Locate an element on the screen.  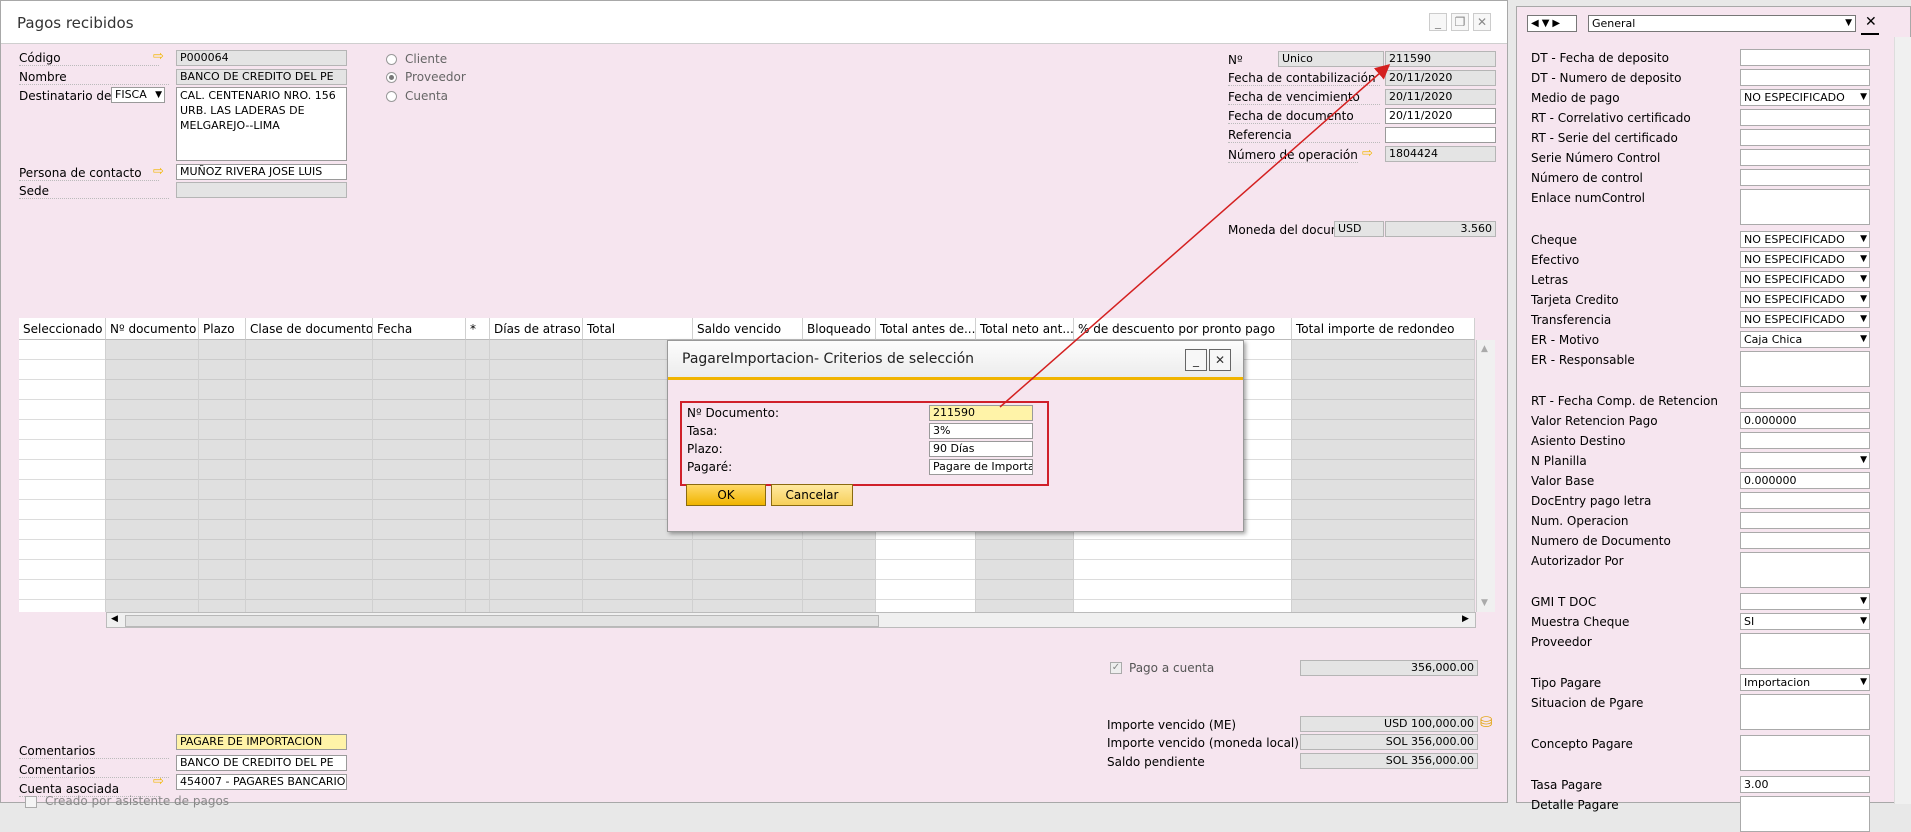
udf-label: ER - Responsable is located at coordinates (1583, 360).